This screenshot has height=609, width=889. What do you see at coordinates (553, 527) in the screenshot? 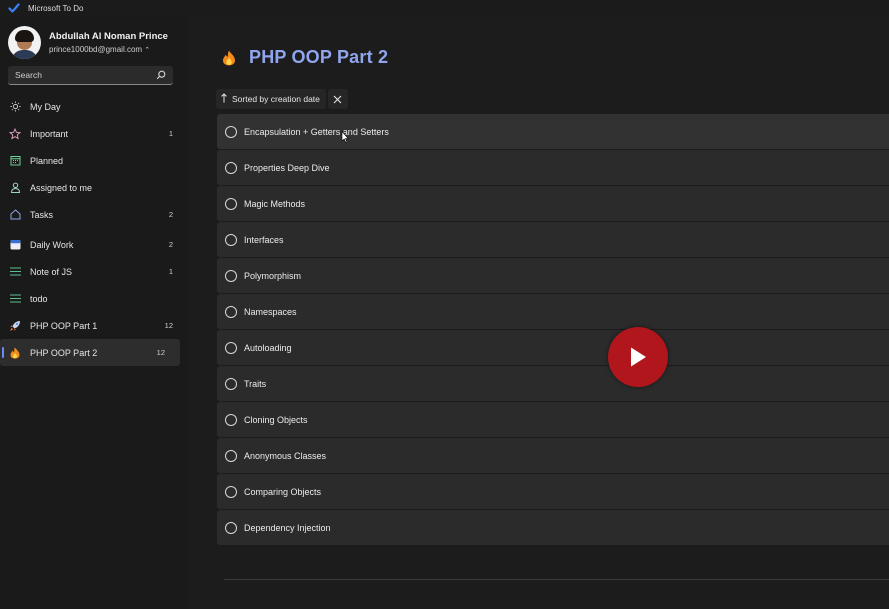
I see `task-row: Dependency Injection` at bounding box center [553, 527].